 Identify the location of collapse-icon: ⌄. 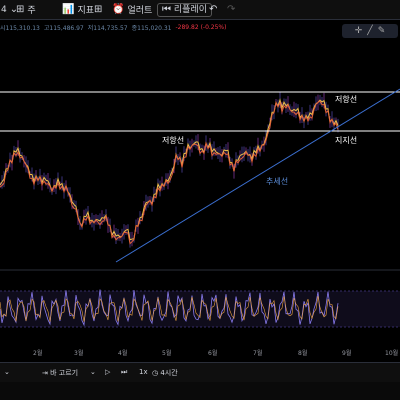
(7, 372).